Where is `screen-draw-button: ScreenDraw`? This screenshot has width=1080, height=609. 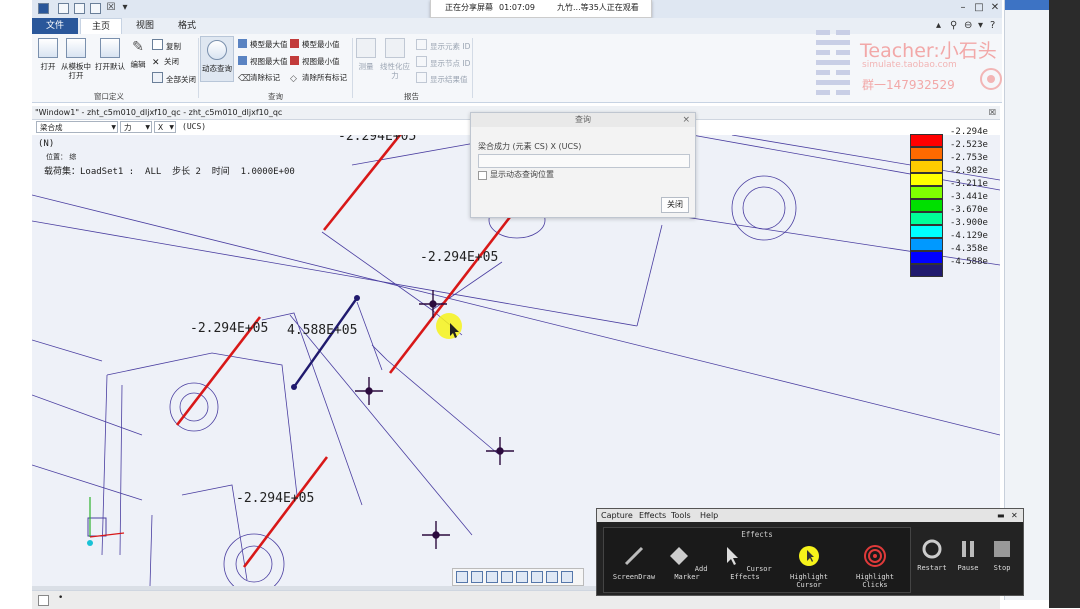
screen-draw-button: ScreenDraw is located at coordinates (634, 562).